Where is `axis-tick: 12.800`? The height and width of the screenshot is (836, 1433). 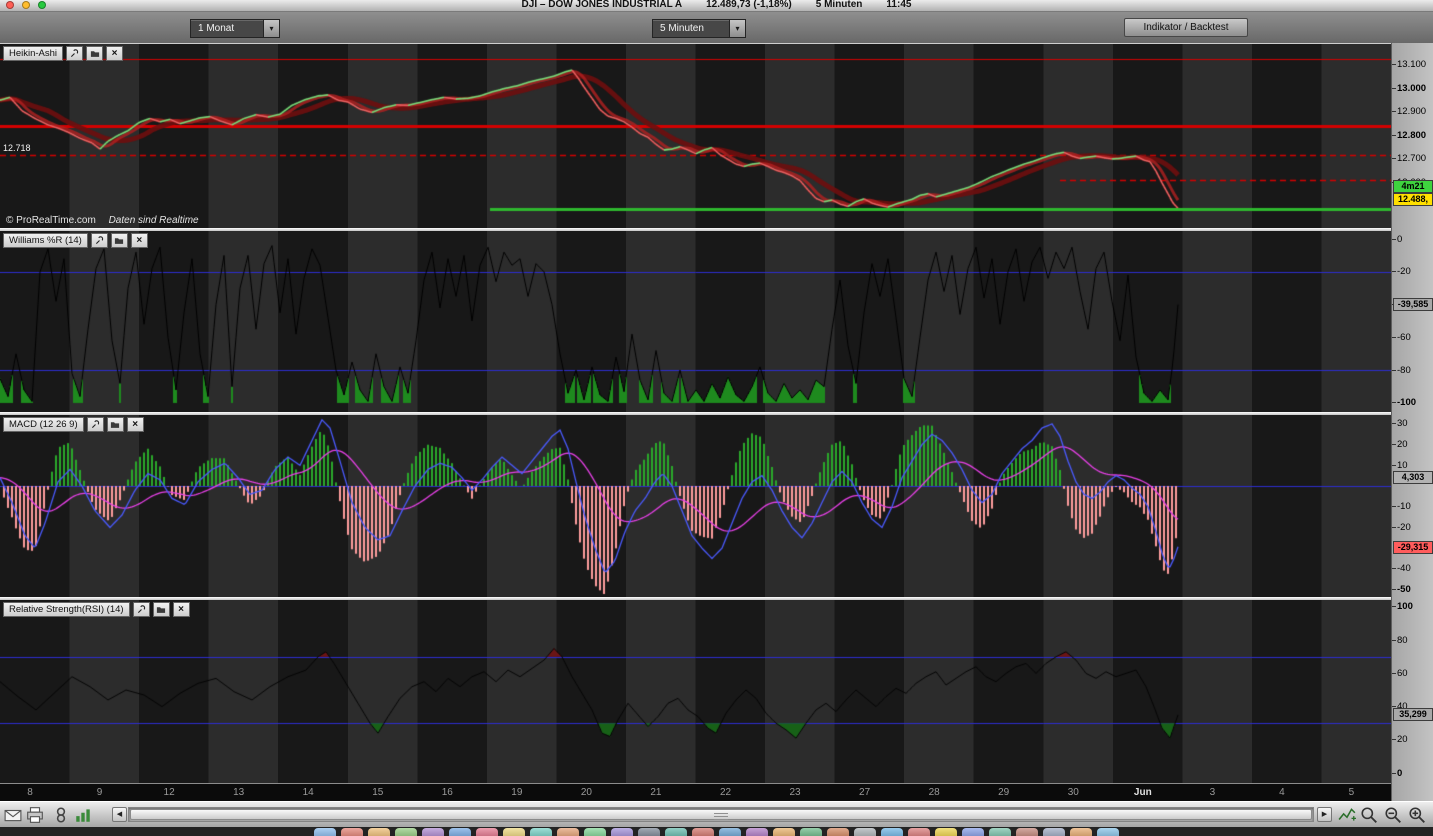 axis-tick: 12.800 is located at coordinates (1409, 135).